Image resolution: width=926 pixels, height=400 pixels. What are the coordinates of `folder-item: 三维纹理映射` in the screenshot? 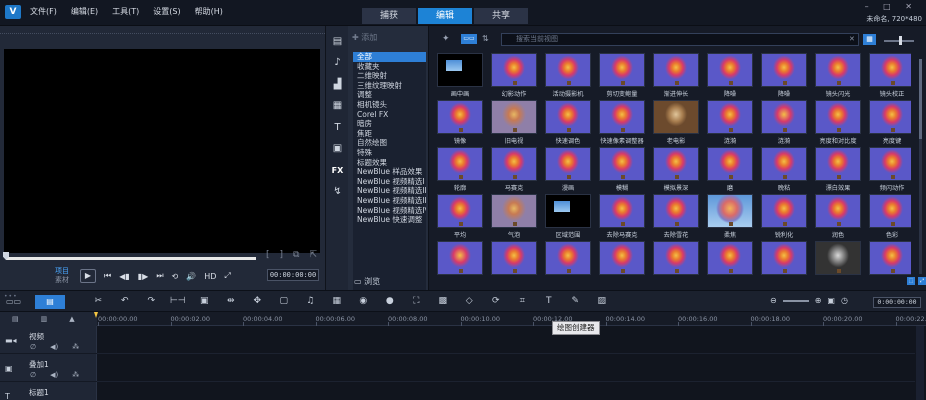 It's located at (389, 86).